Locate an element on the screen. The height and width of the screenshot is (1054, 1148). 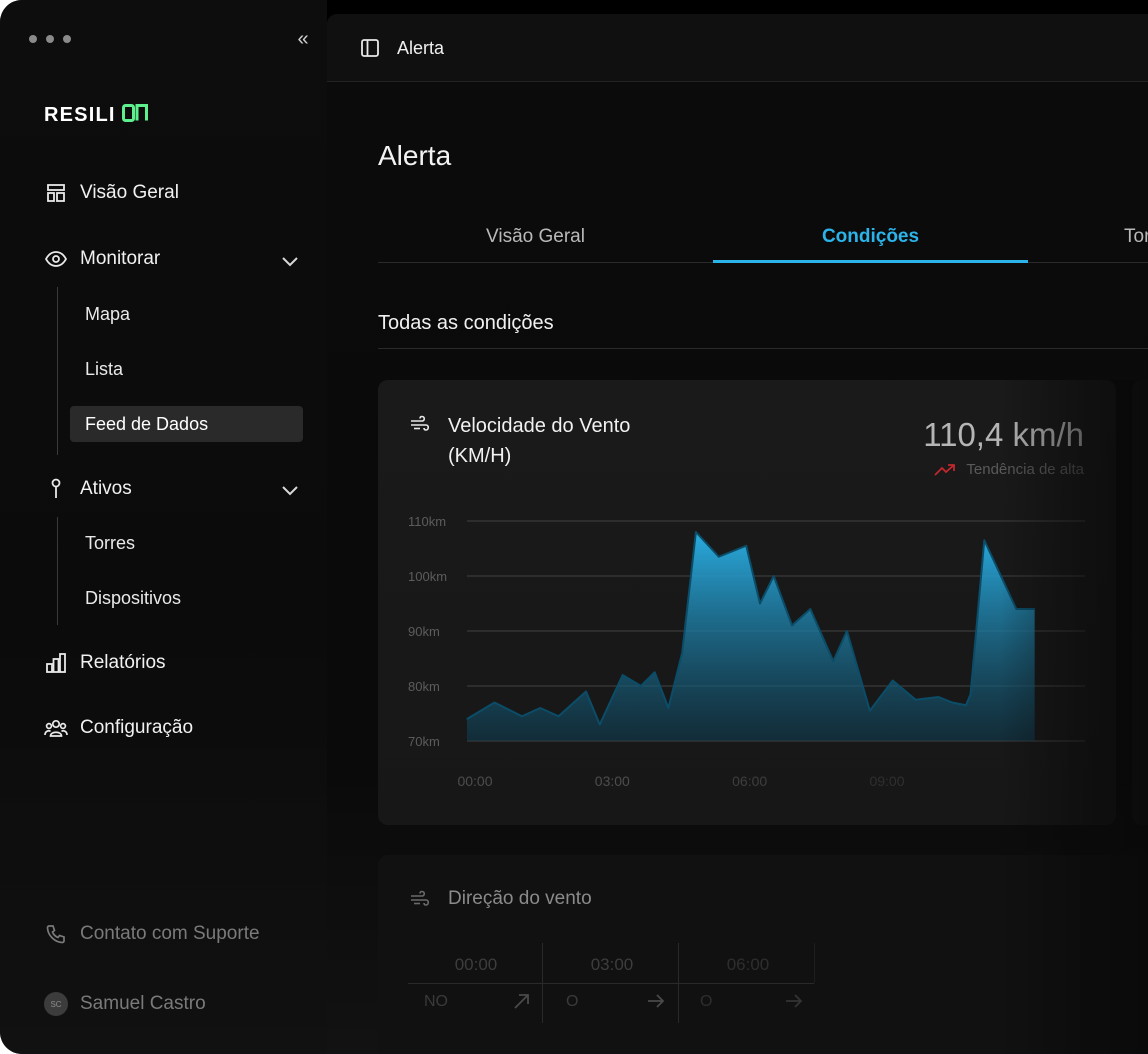
y-tick-label: 110km is located at coordinates (427, 521).